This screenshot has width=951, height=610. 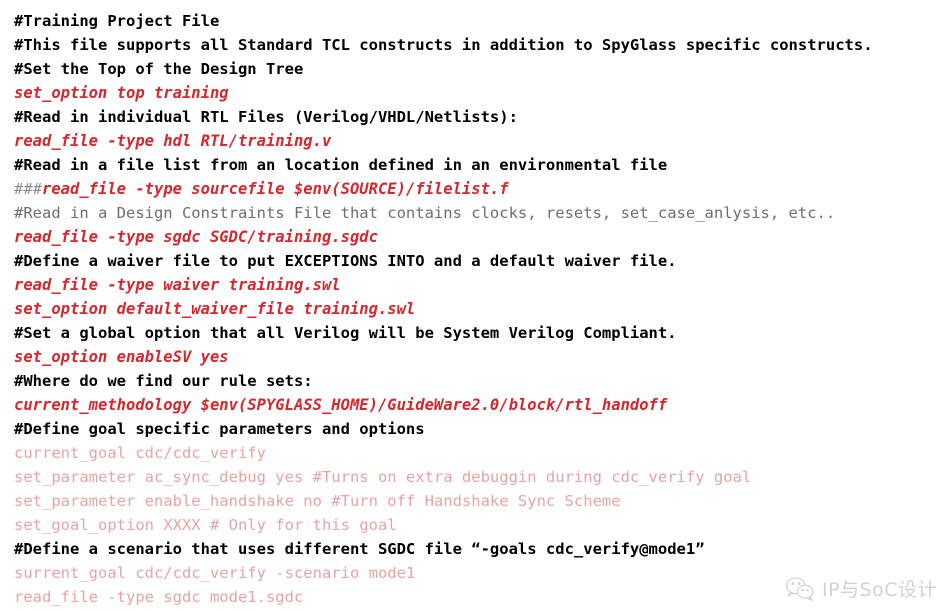 I want to click on watermark-text: IP与SoC设计, so click(x=879, y=590).